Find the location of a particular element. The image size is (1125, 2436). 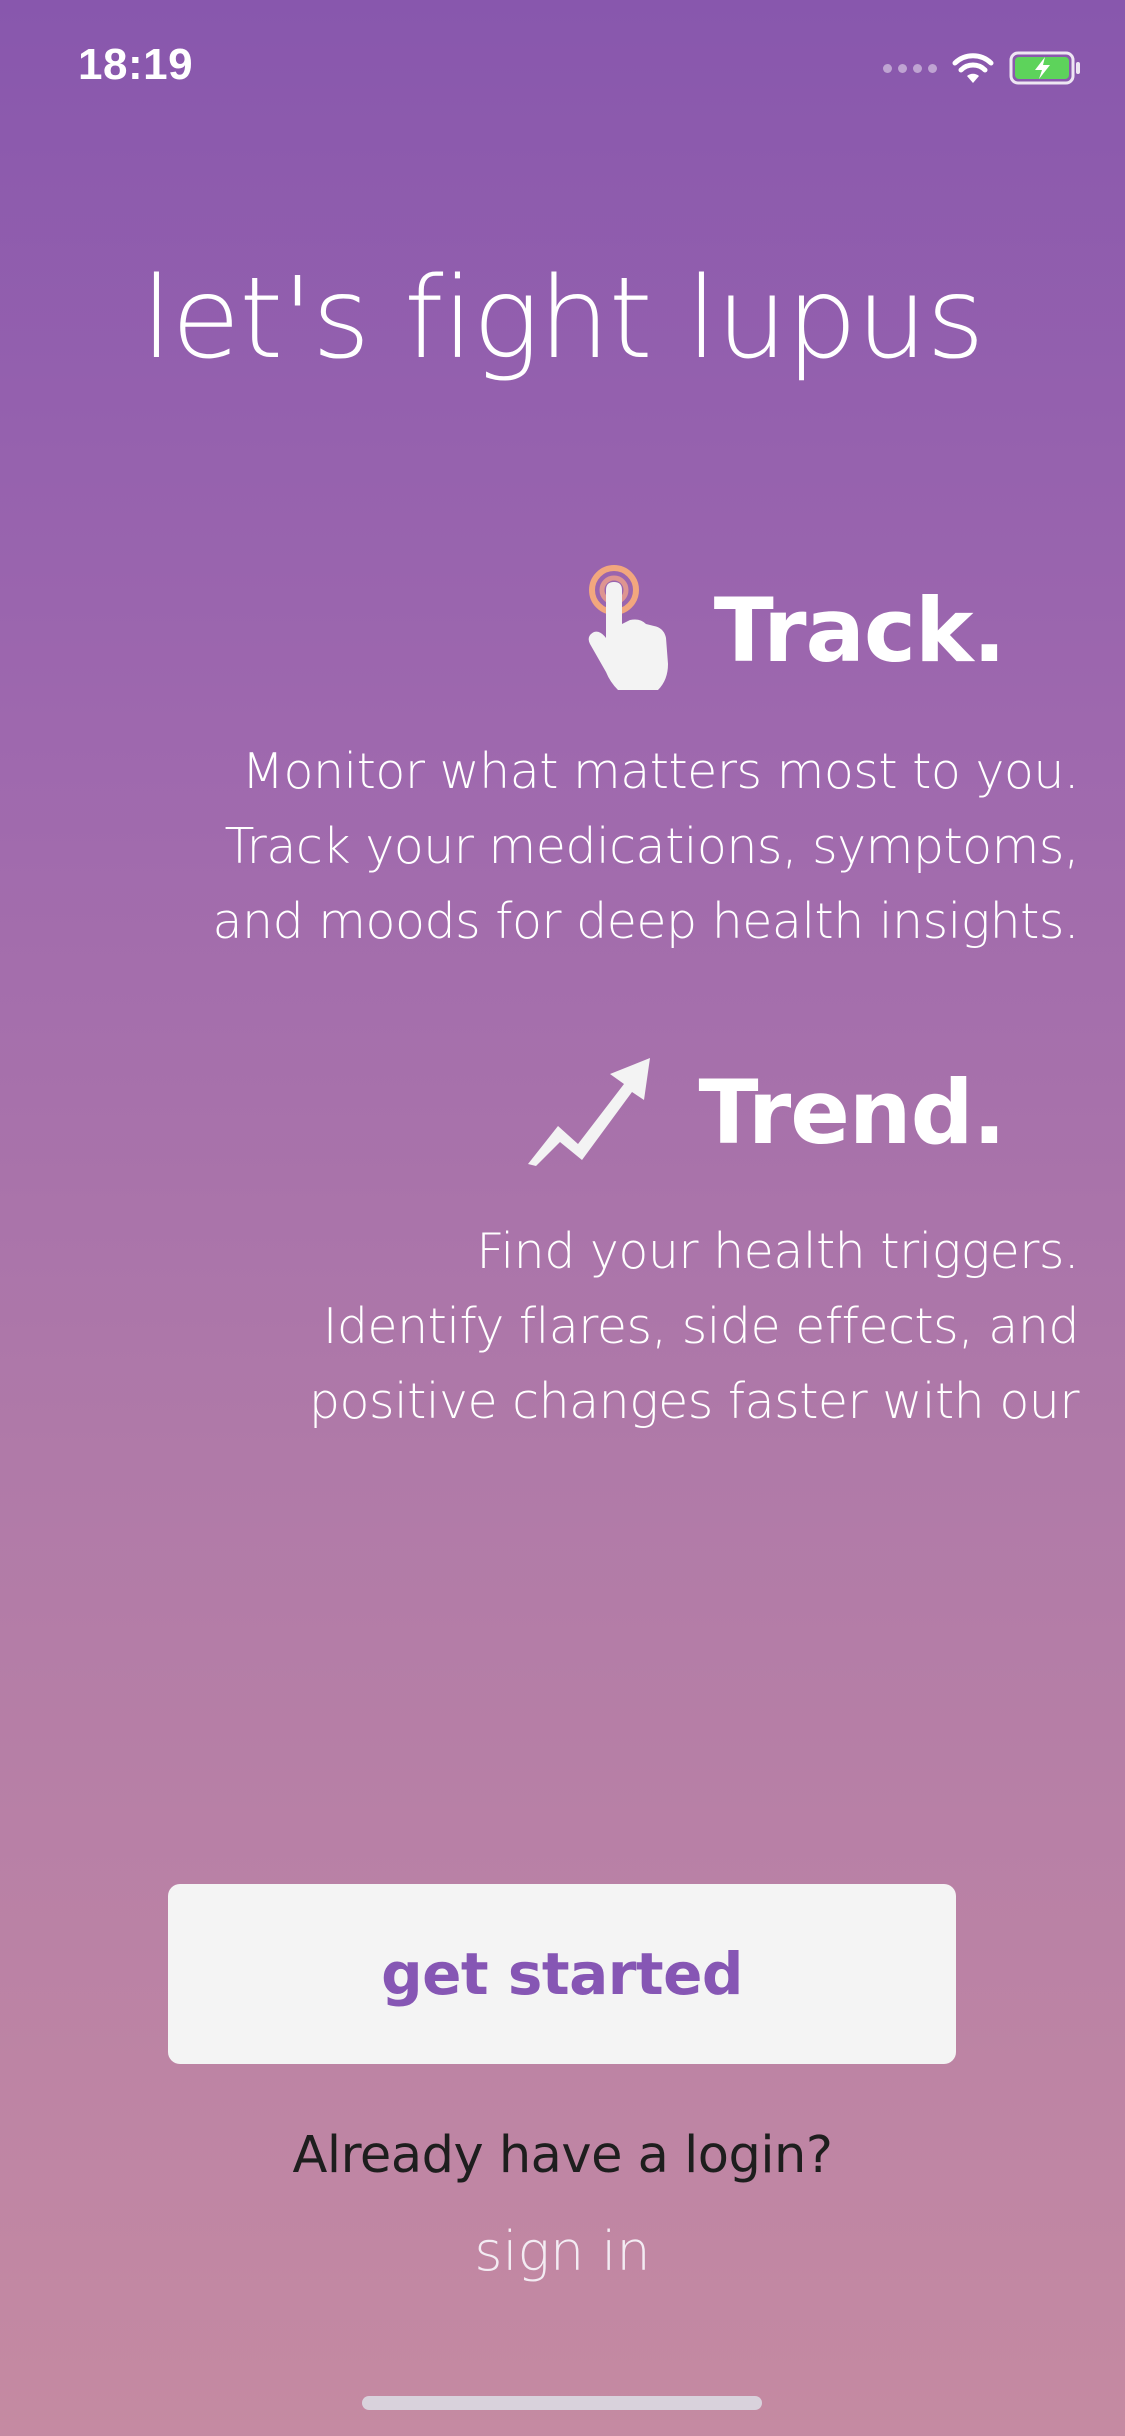

trend-feature-header: Trend. is located at coordinates (767, 1112).